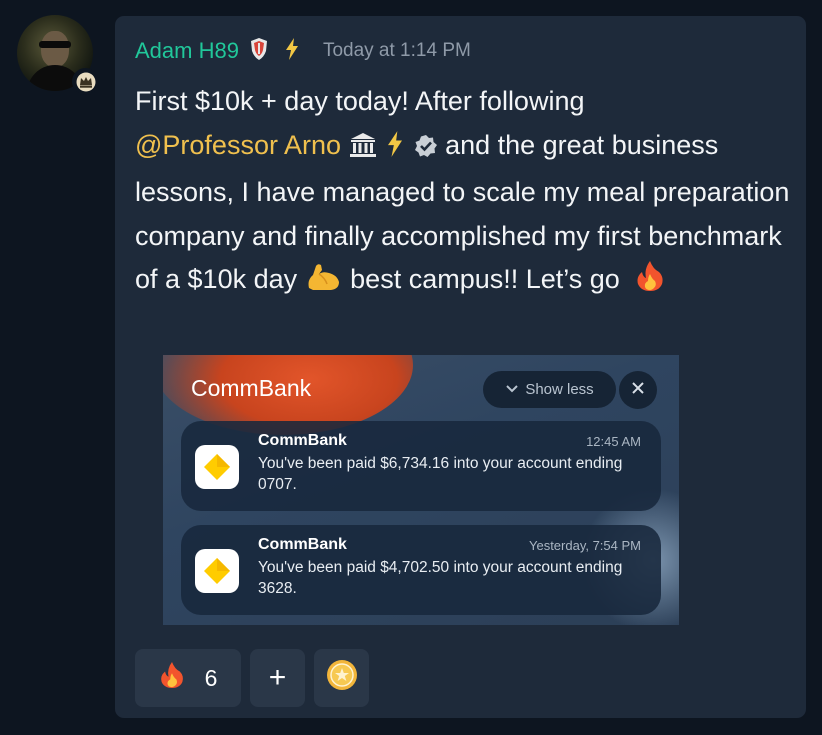 This screenshot has height=735, width=822. I want to click on reactions-bar: 6 +, so click(252, 678).